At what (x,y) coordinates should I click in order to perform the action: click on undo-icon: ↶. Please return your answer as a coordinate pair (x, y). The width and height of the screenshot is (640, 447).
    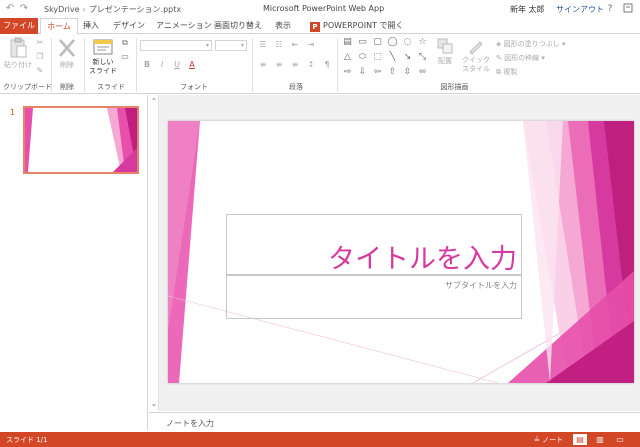
    Looking at the image, I should click on (10, 9).